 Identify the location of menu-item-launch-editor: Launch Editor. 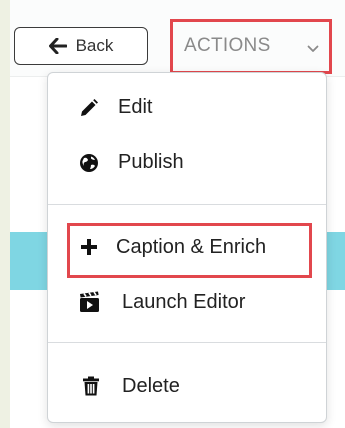
(139, 303).